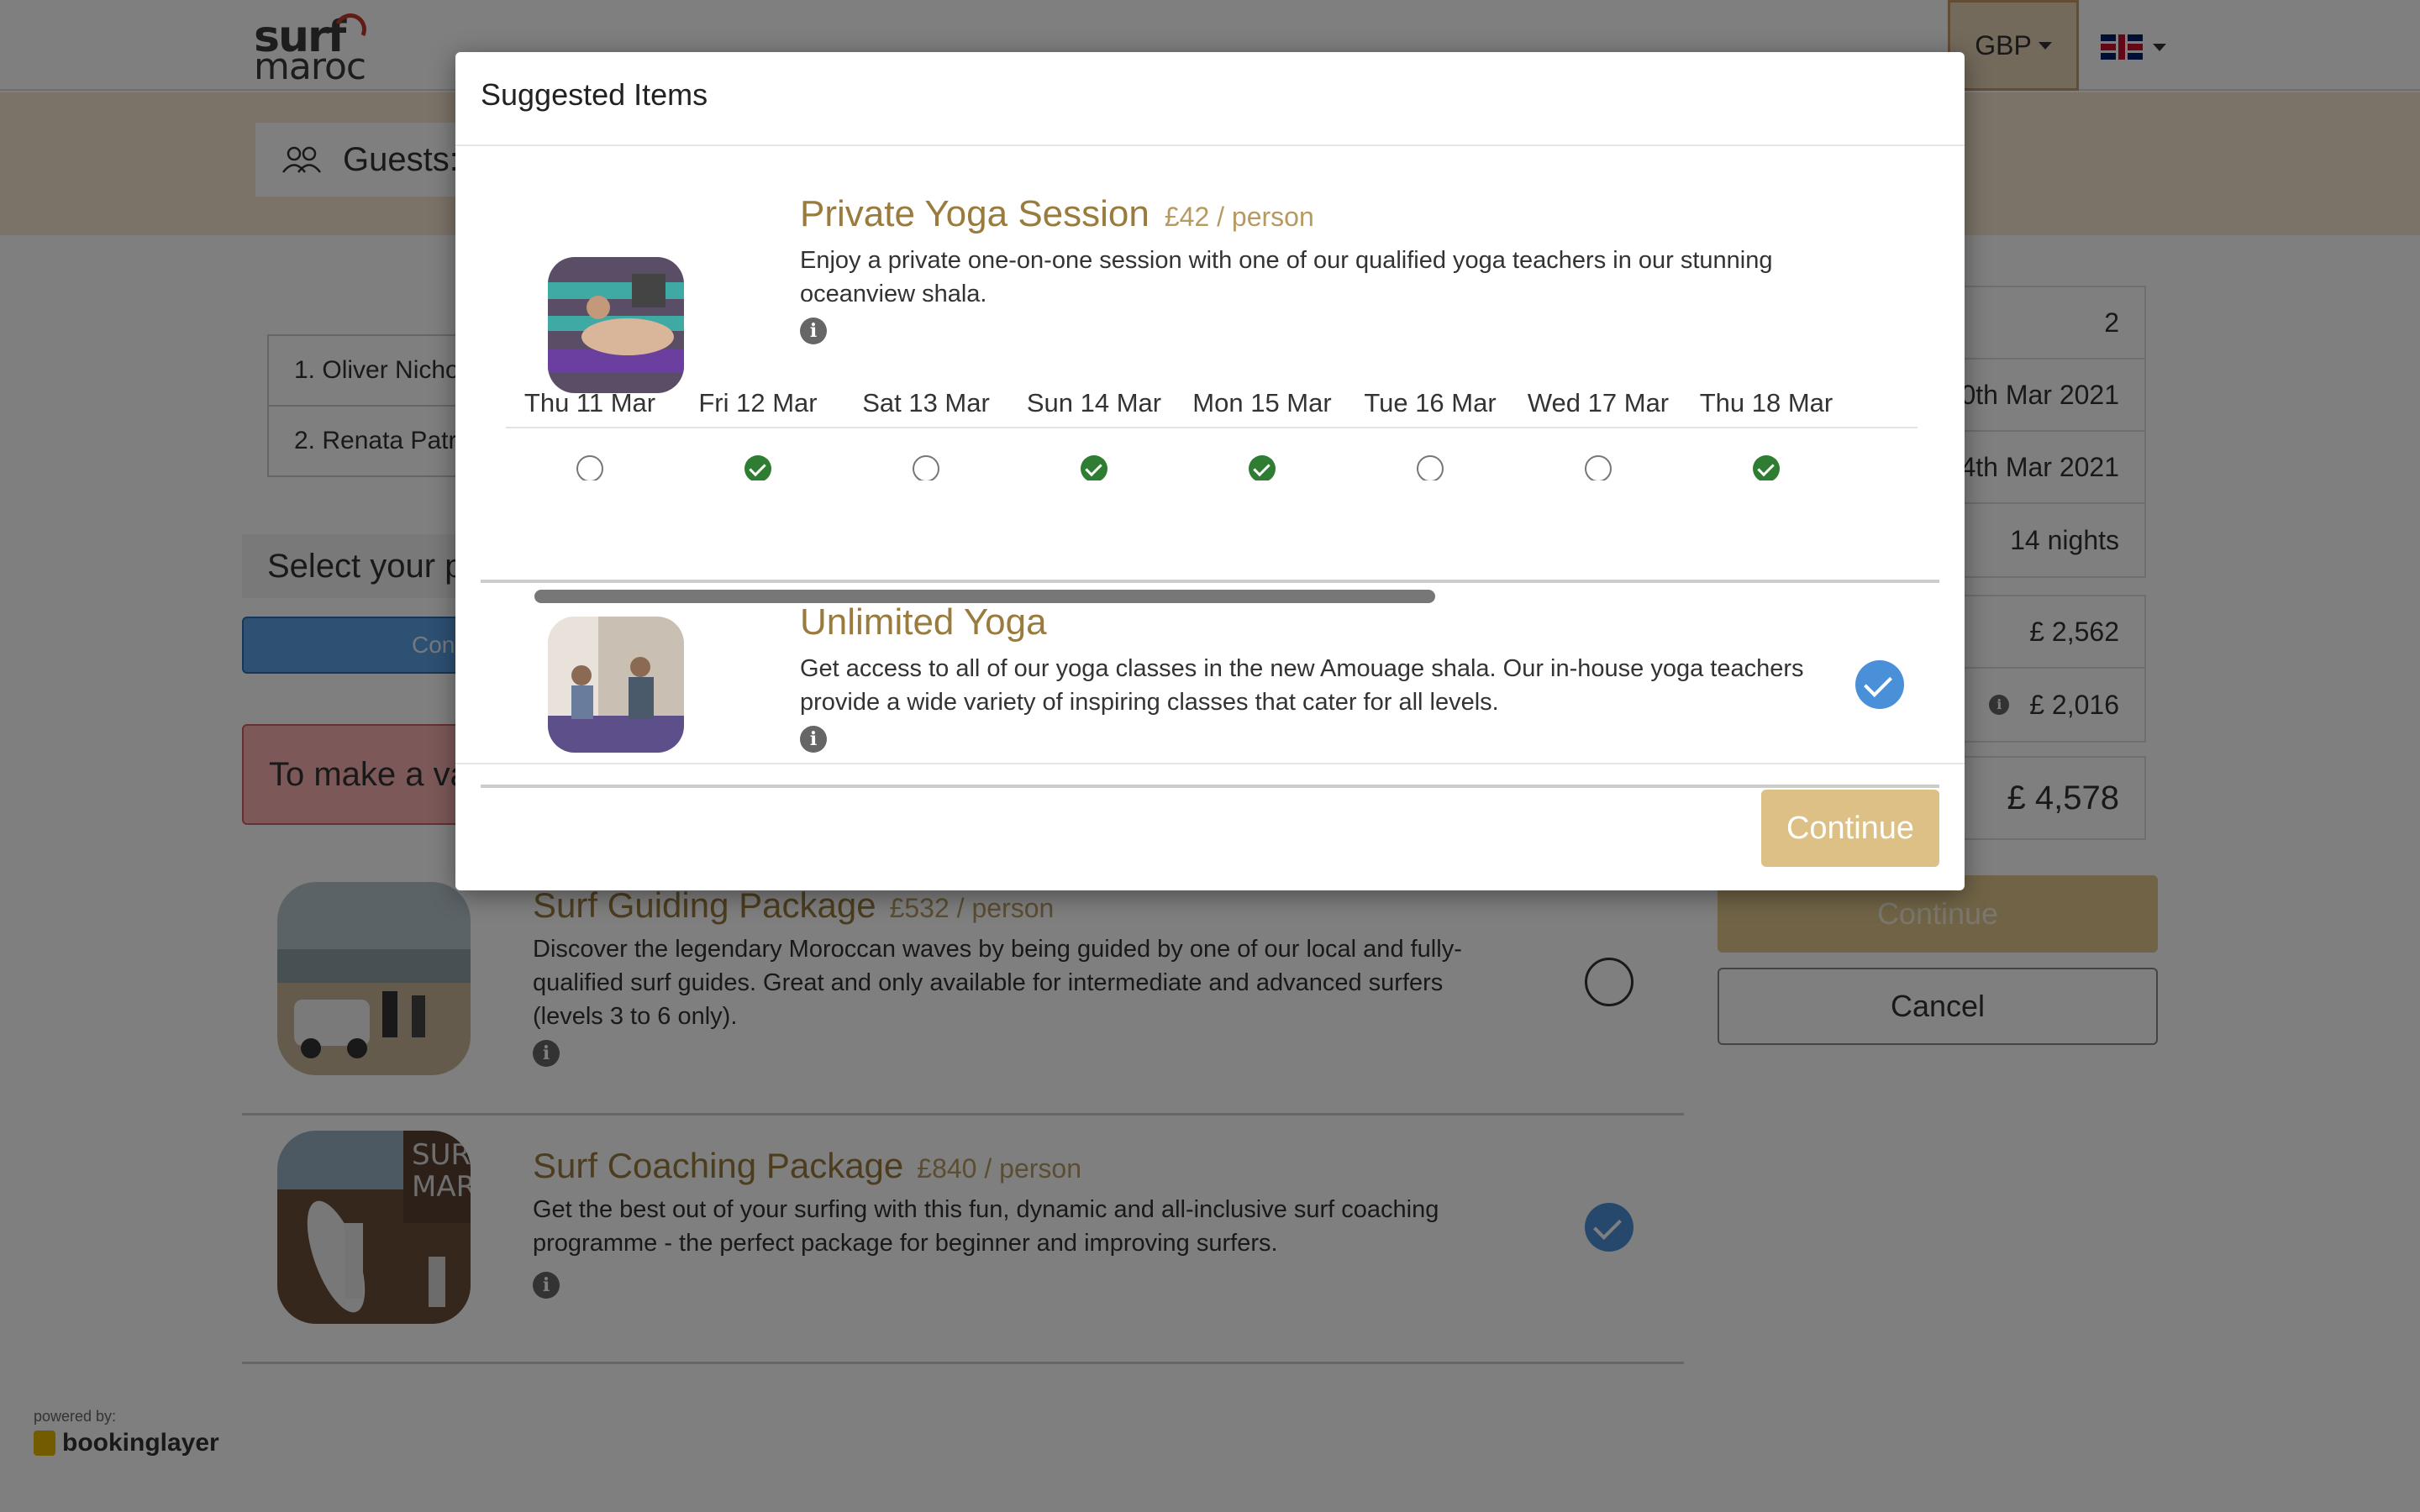 The height and width of the screenshot is (1512, 2420). What do you see at coordinates (758, 402) in the screenshot?
I see `date-label: Fri 12 Mar` at bounding box center [758, 402].